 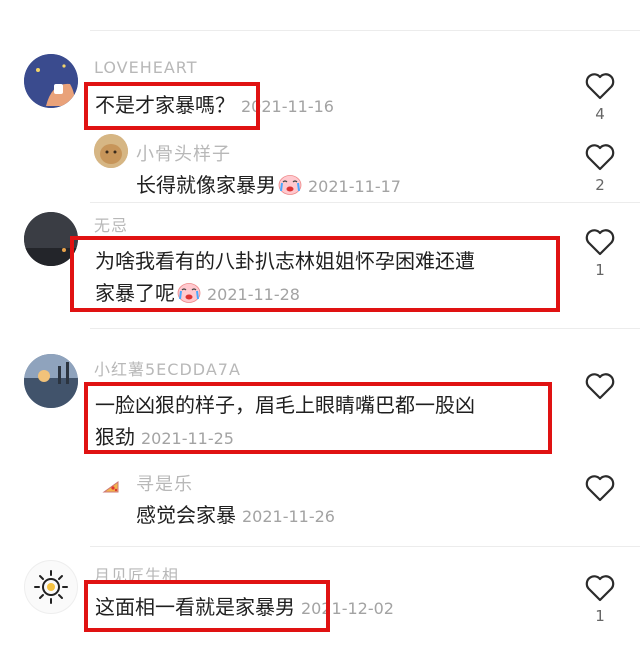 What do you see at coordinates (206, 185) in the screenshot?
I see `reply-body: 长得就像家暴男` at bounding box center [206, 185].